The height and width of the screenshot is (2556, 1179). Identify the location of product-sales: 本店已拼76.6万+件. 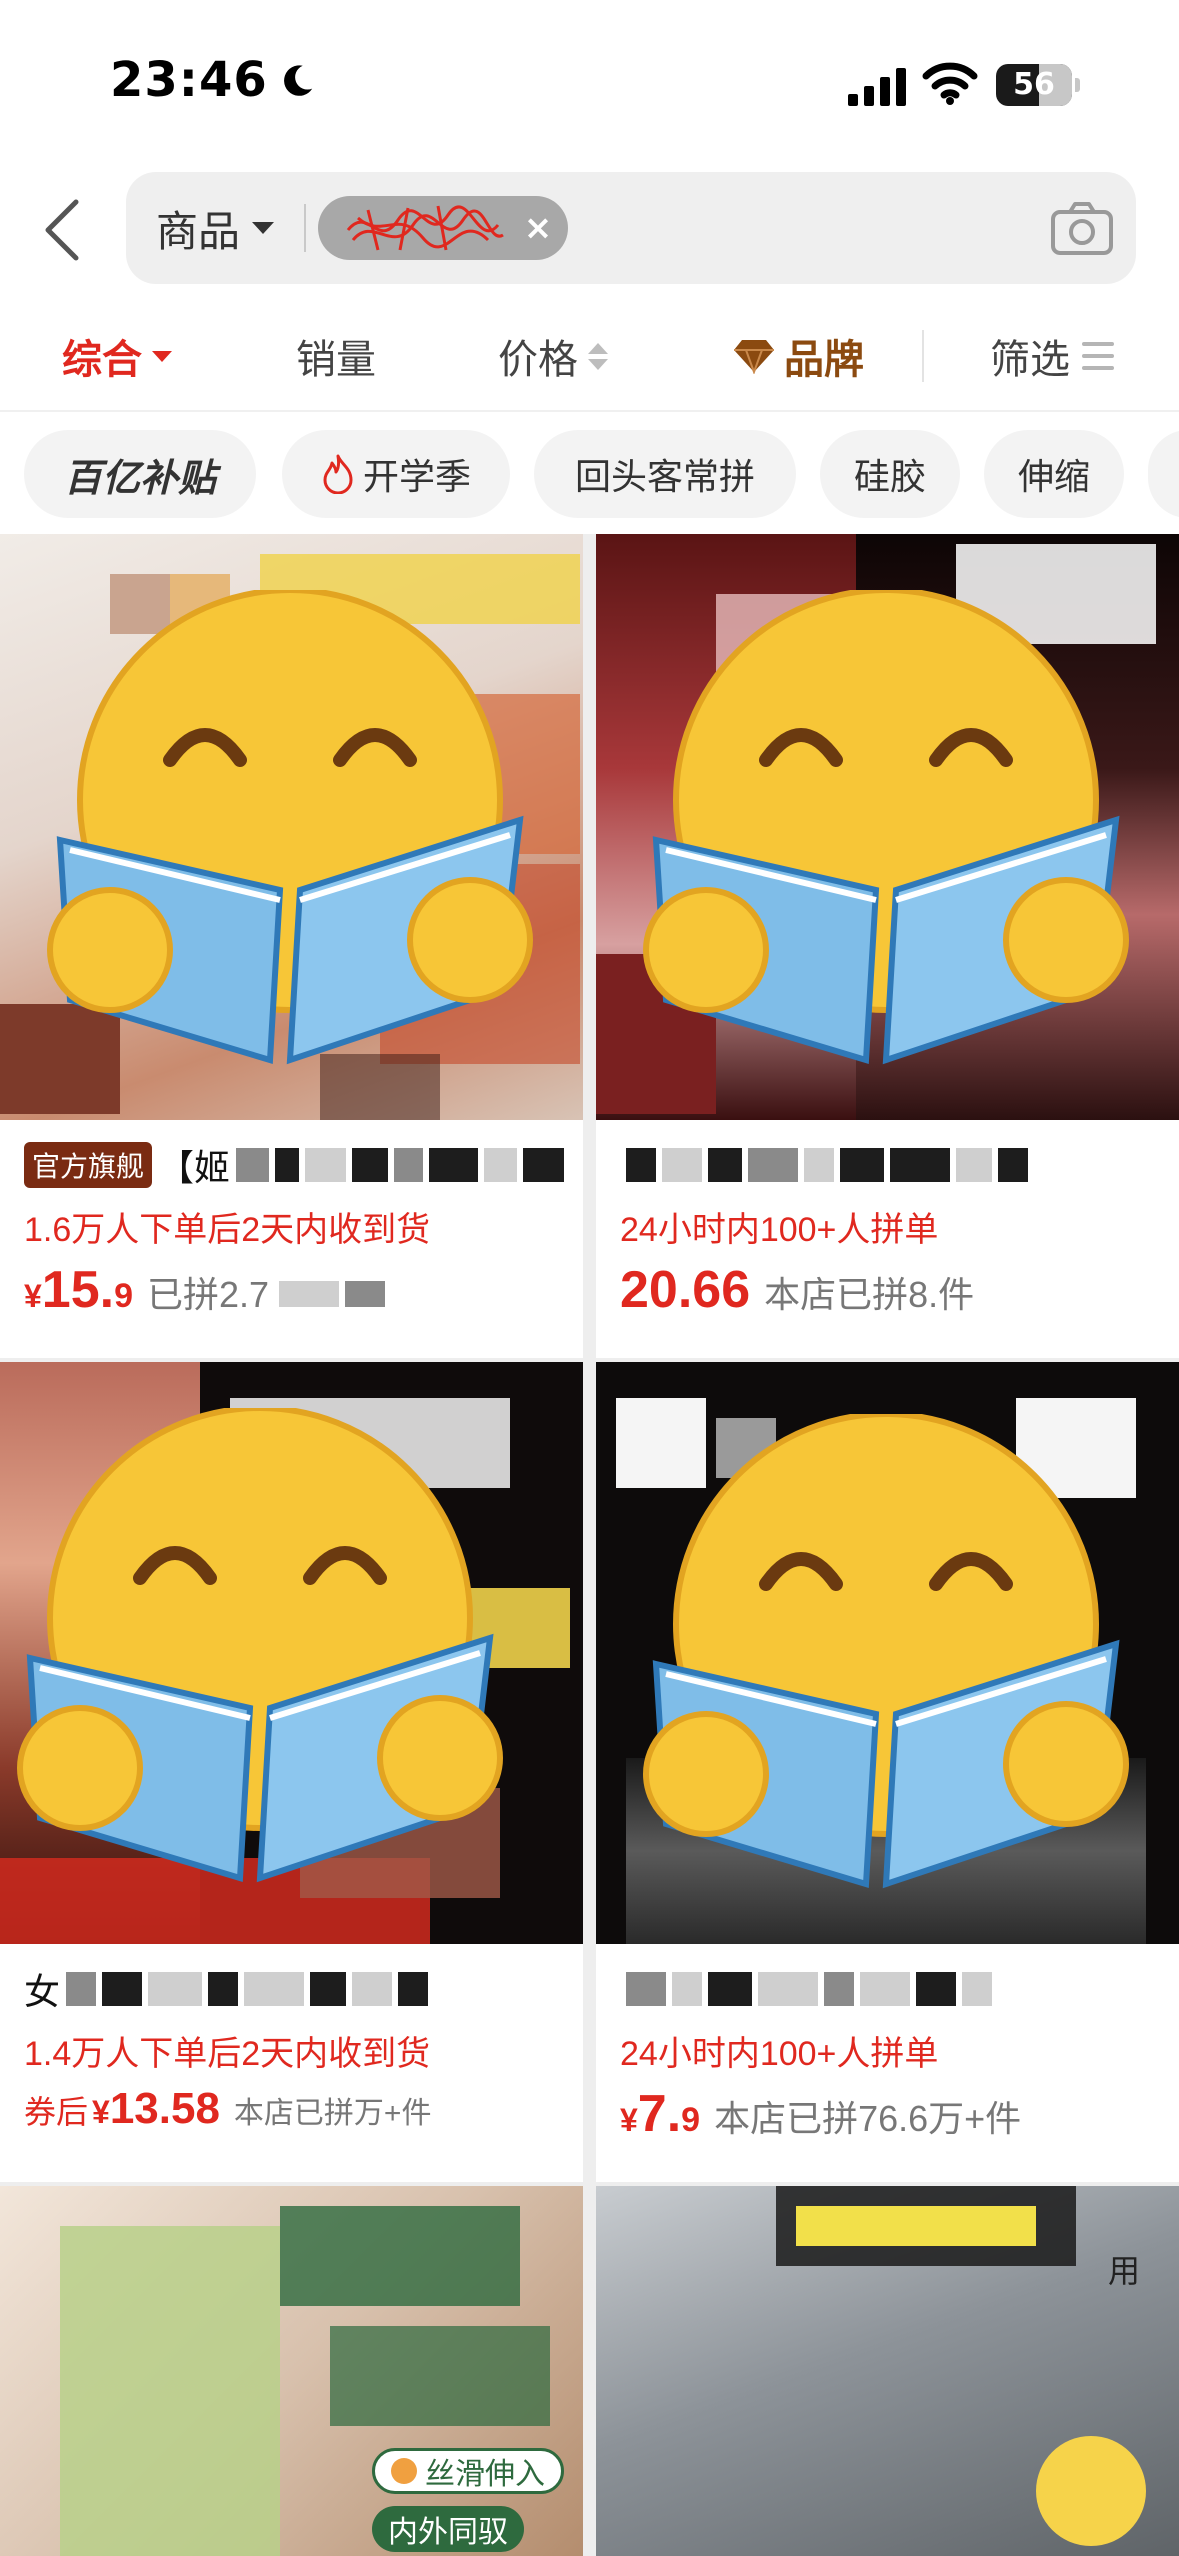
(868, 2118).